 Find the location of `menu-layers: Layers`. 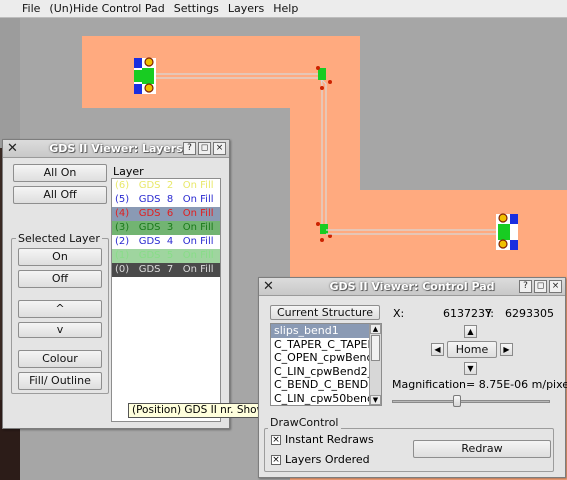

menu-layers: Layers is located at coordinates (246, 8).